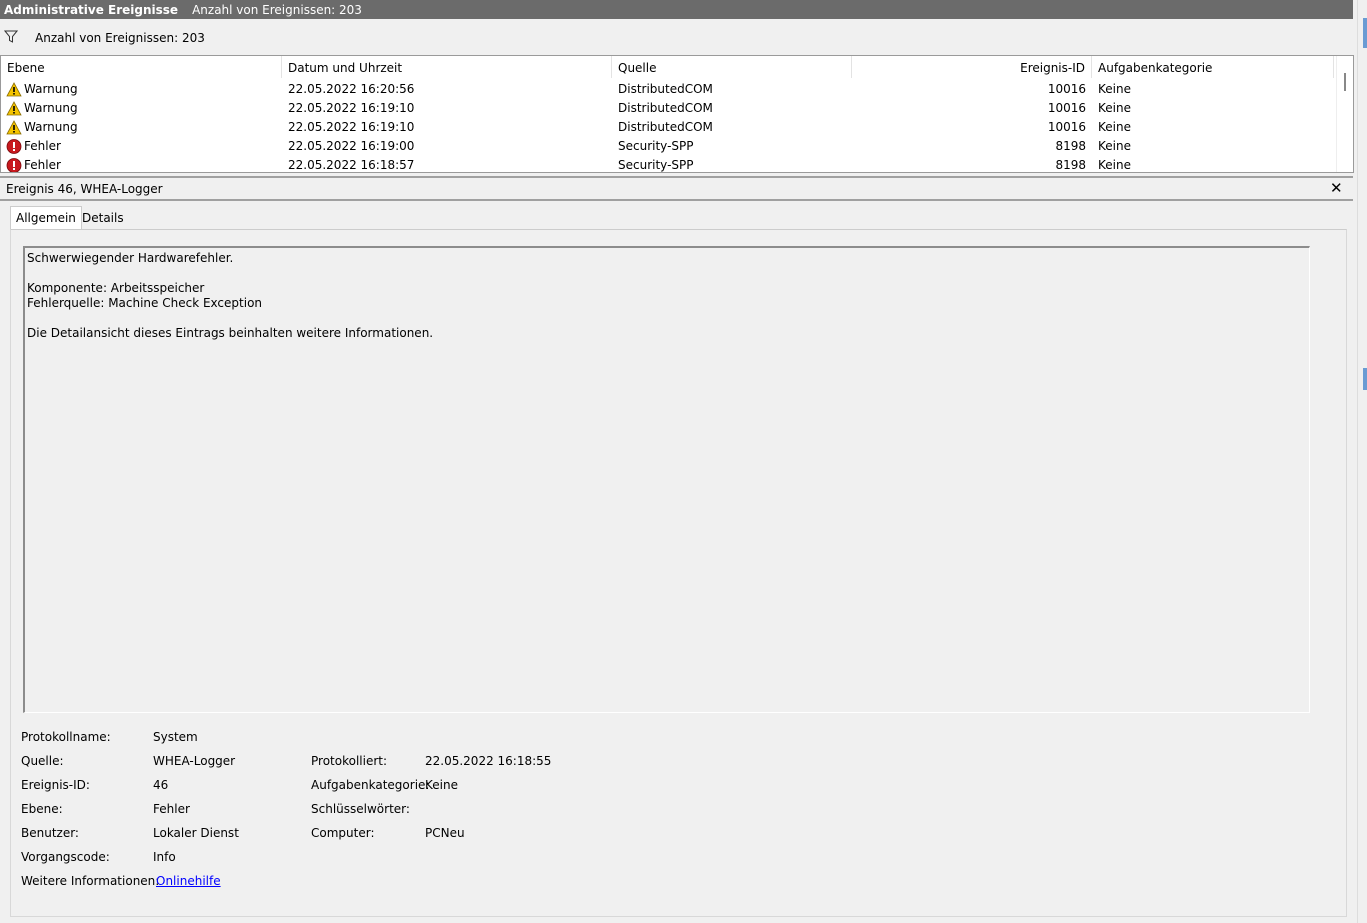  Describe the element at coordinates (1344, 114) in the screenshot. I see `event-list-scrollbar` at that location.